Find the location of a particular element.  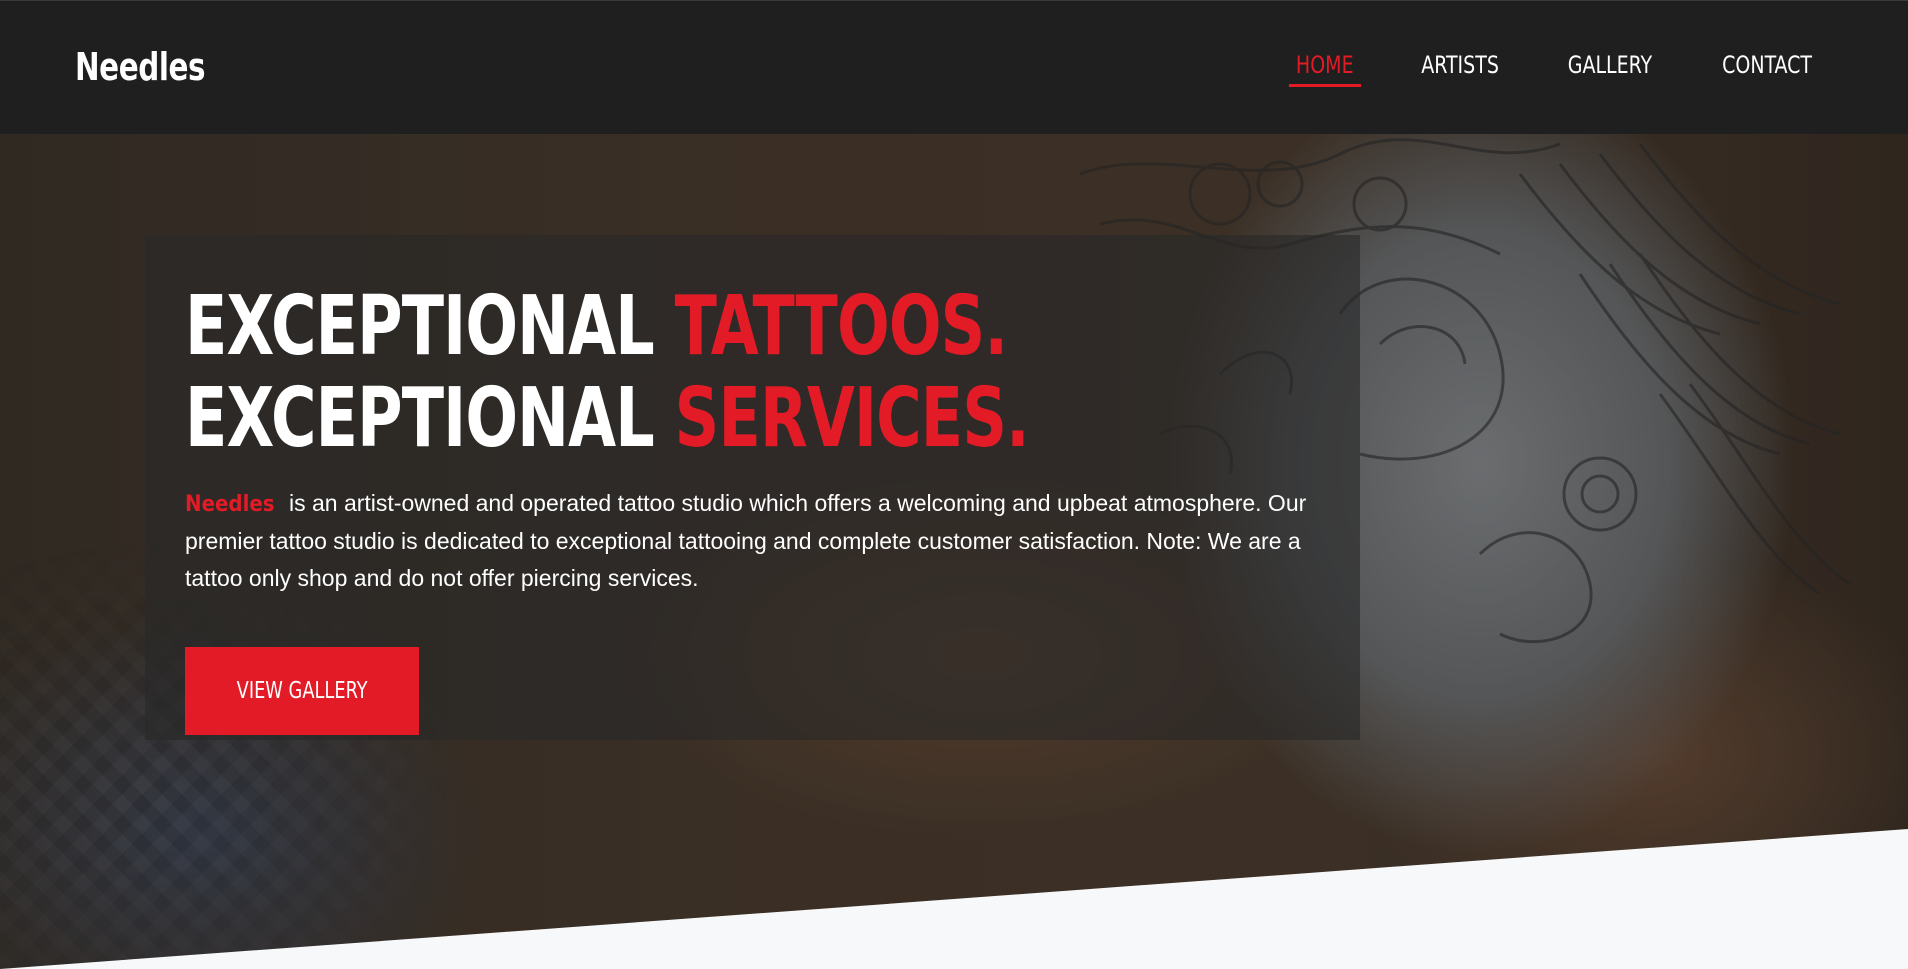

description-brand-name: Needles is located at coordinates (230, 504).